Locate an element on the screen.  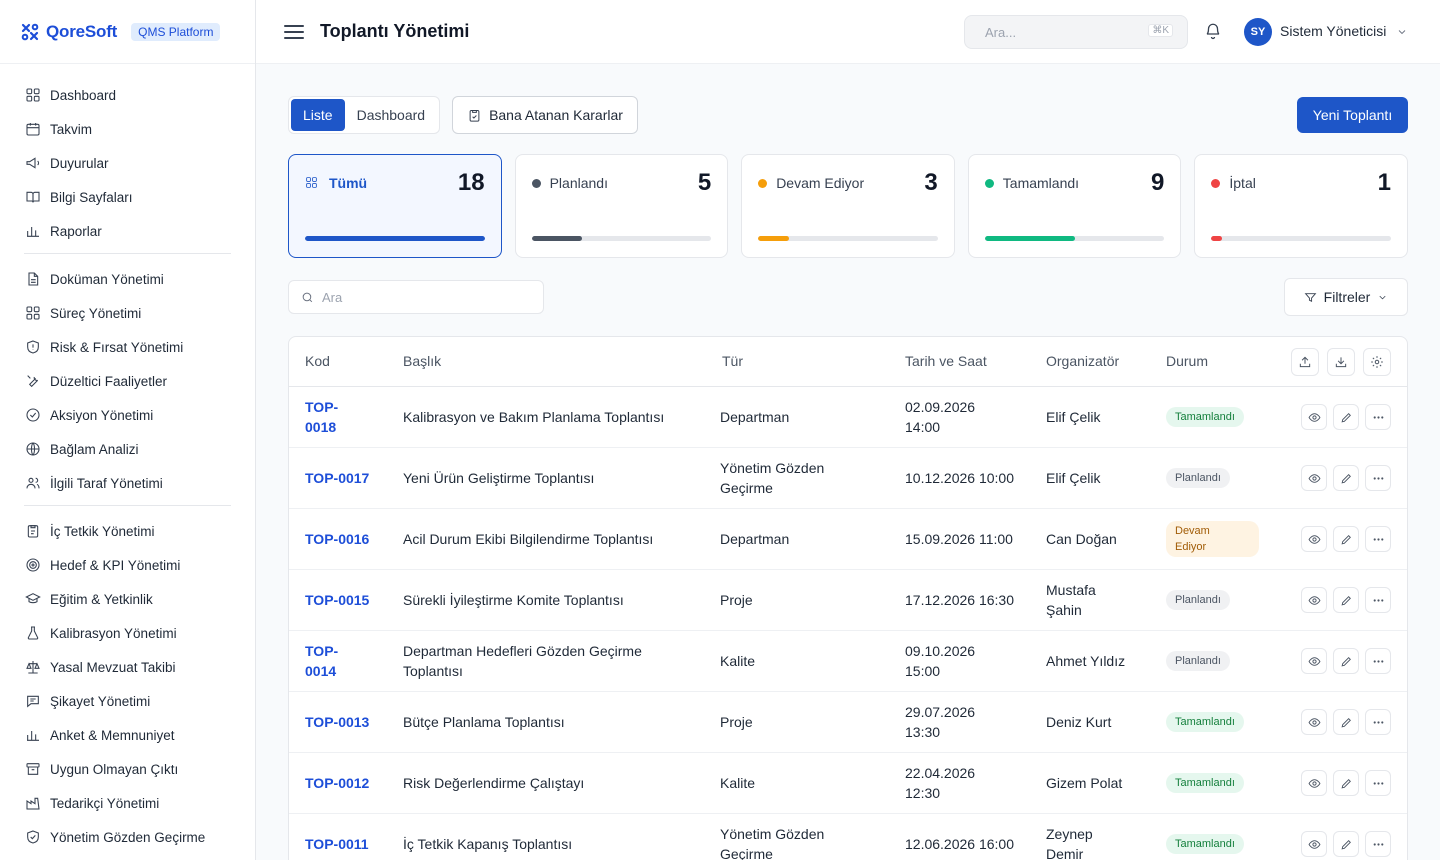
sidebar-item: Doküman Yönetimi is located at coordinates (127, 279).